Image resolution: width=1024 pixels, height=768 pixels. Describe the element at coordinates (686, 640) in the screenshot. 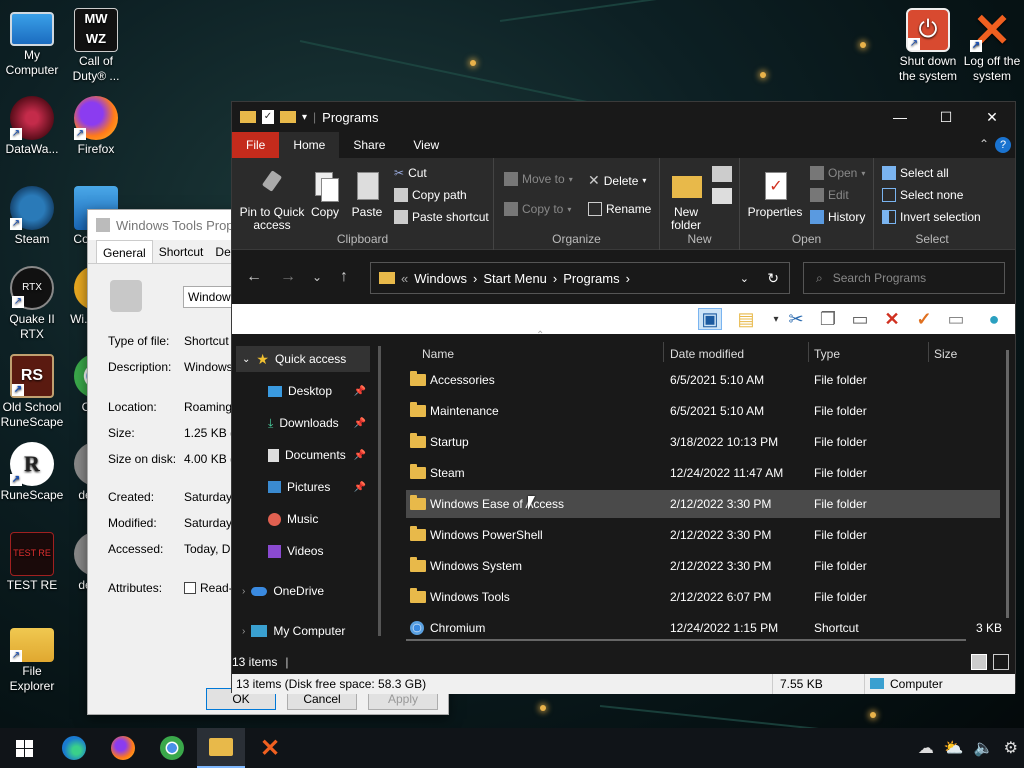

I see `horizontal-scrollbar` at that location.